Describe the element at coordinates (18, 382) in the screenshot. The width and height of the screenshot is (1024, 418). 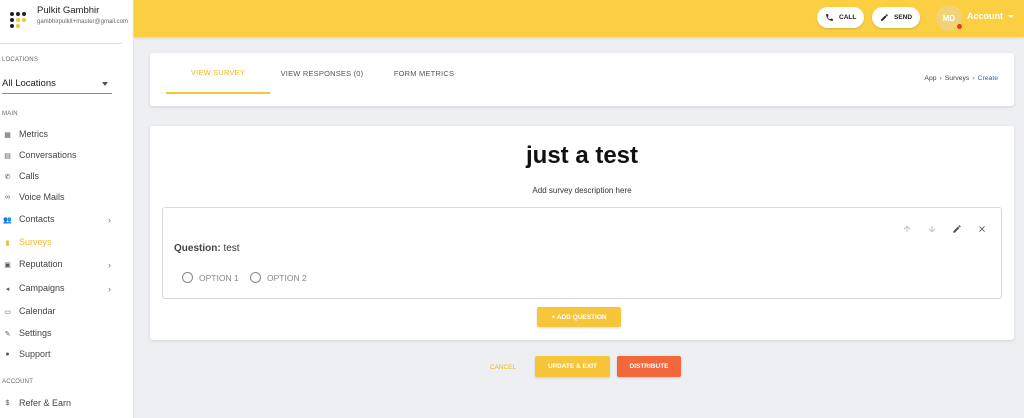
I see `account-section-label: ACCOUNT` at that location.